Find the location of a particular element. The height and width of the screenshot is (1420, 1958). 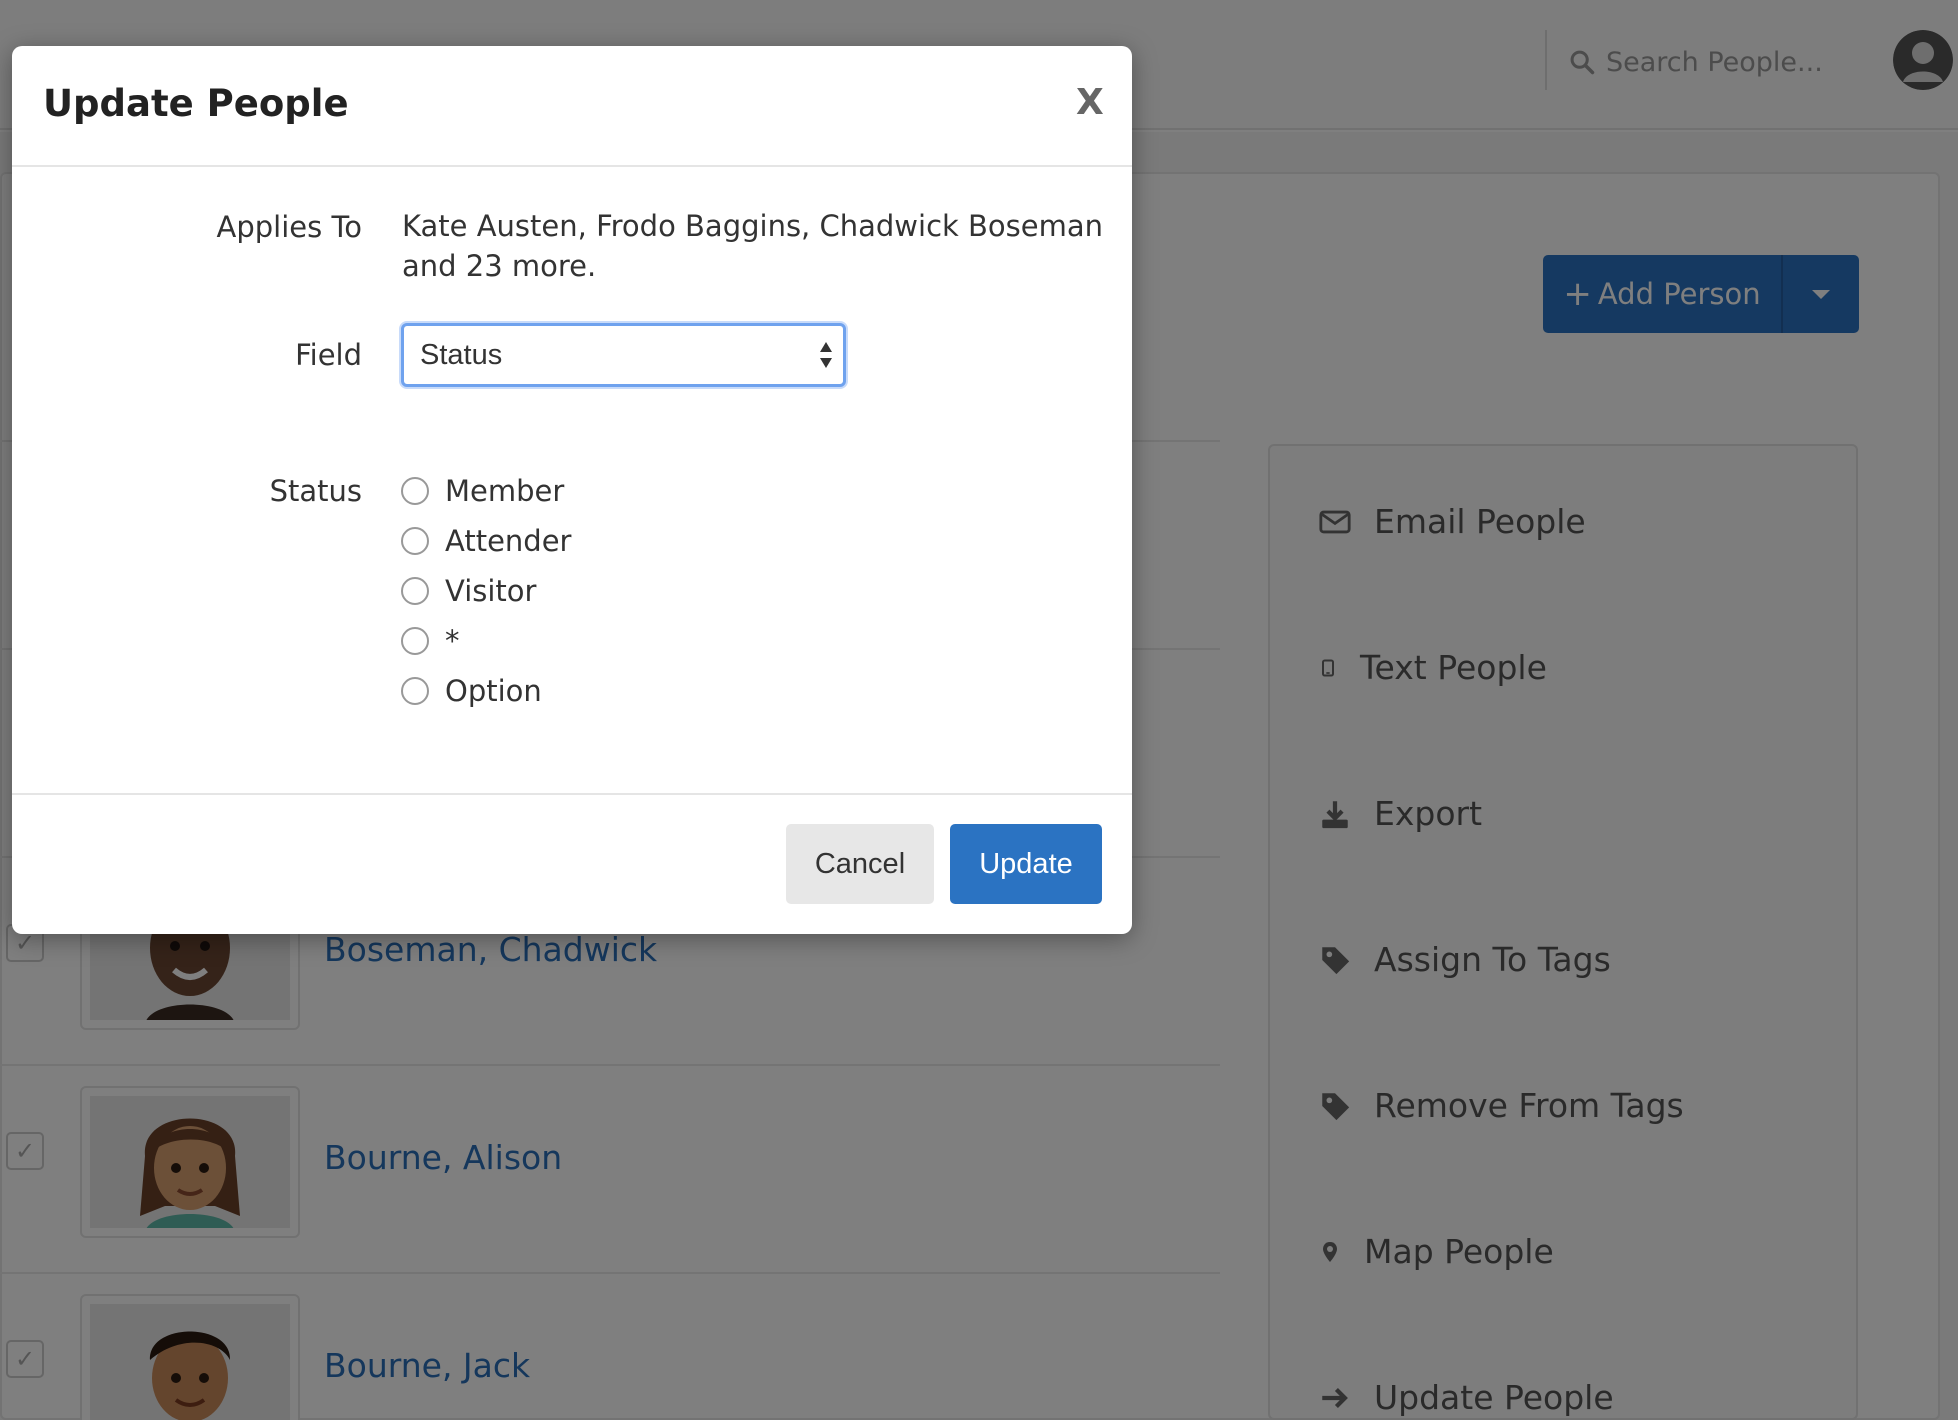

radio-label: * is located at coordinates (452, 641).